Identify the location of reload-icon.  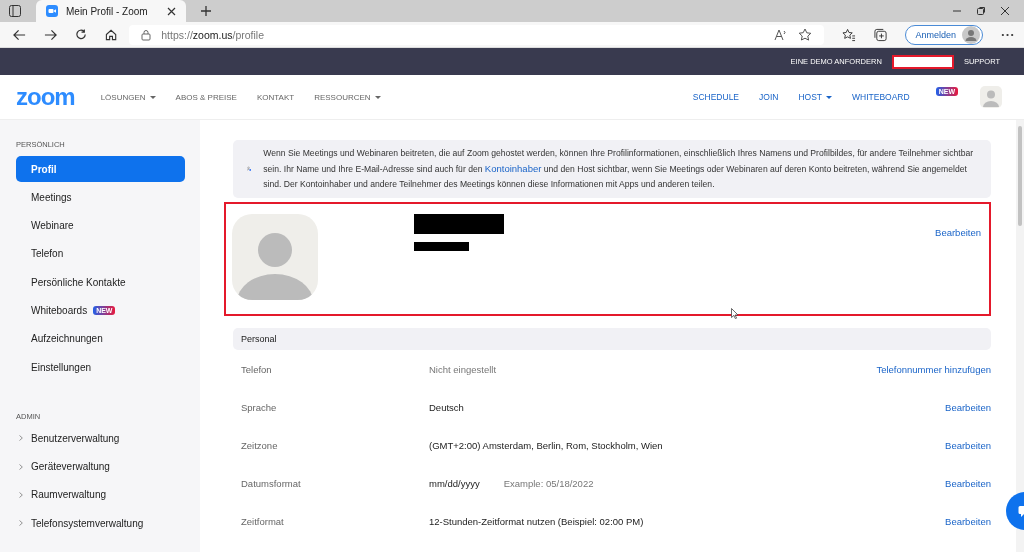
(81, 34).